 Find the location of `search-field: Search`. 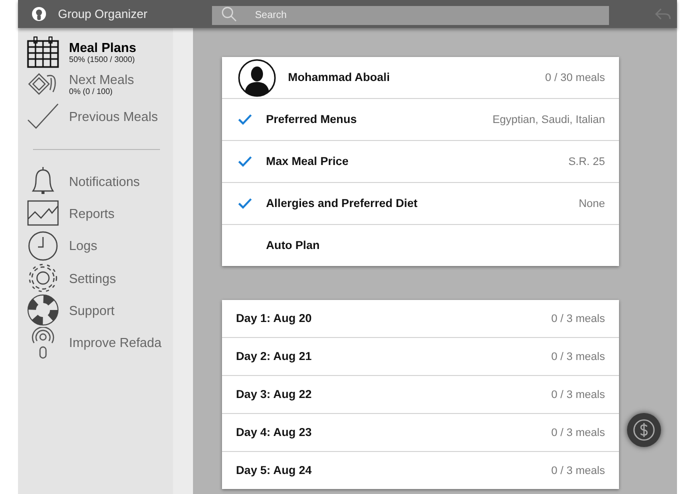

search-field: Search is located at coordinates (410, 15).